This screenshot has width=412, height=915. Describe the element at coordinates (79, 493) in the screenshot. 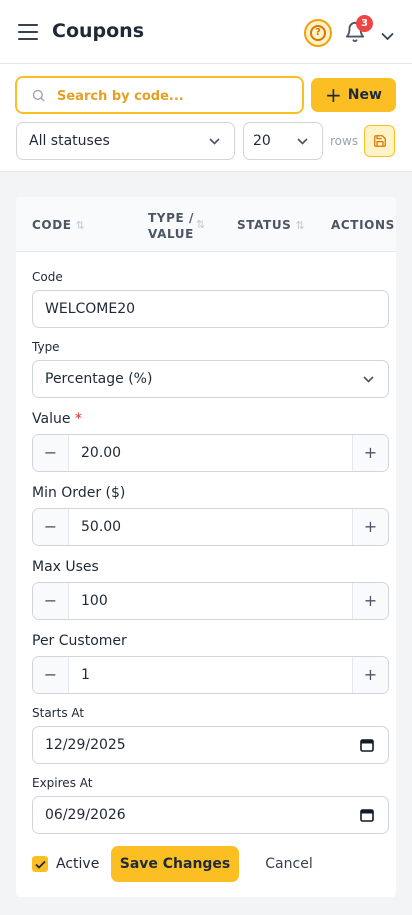

I see `min-order-label: Min Order ($)` at that location.